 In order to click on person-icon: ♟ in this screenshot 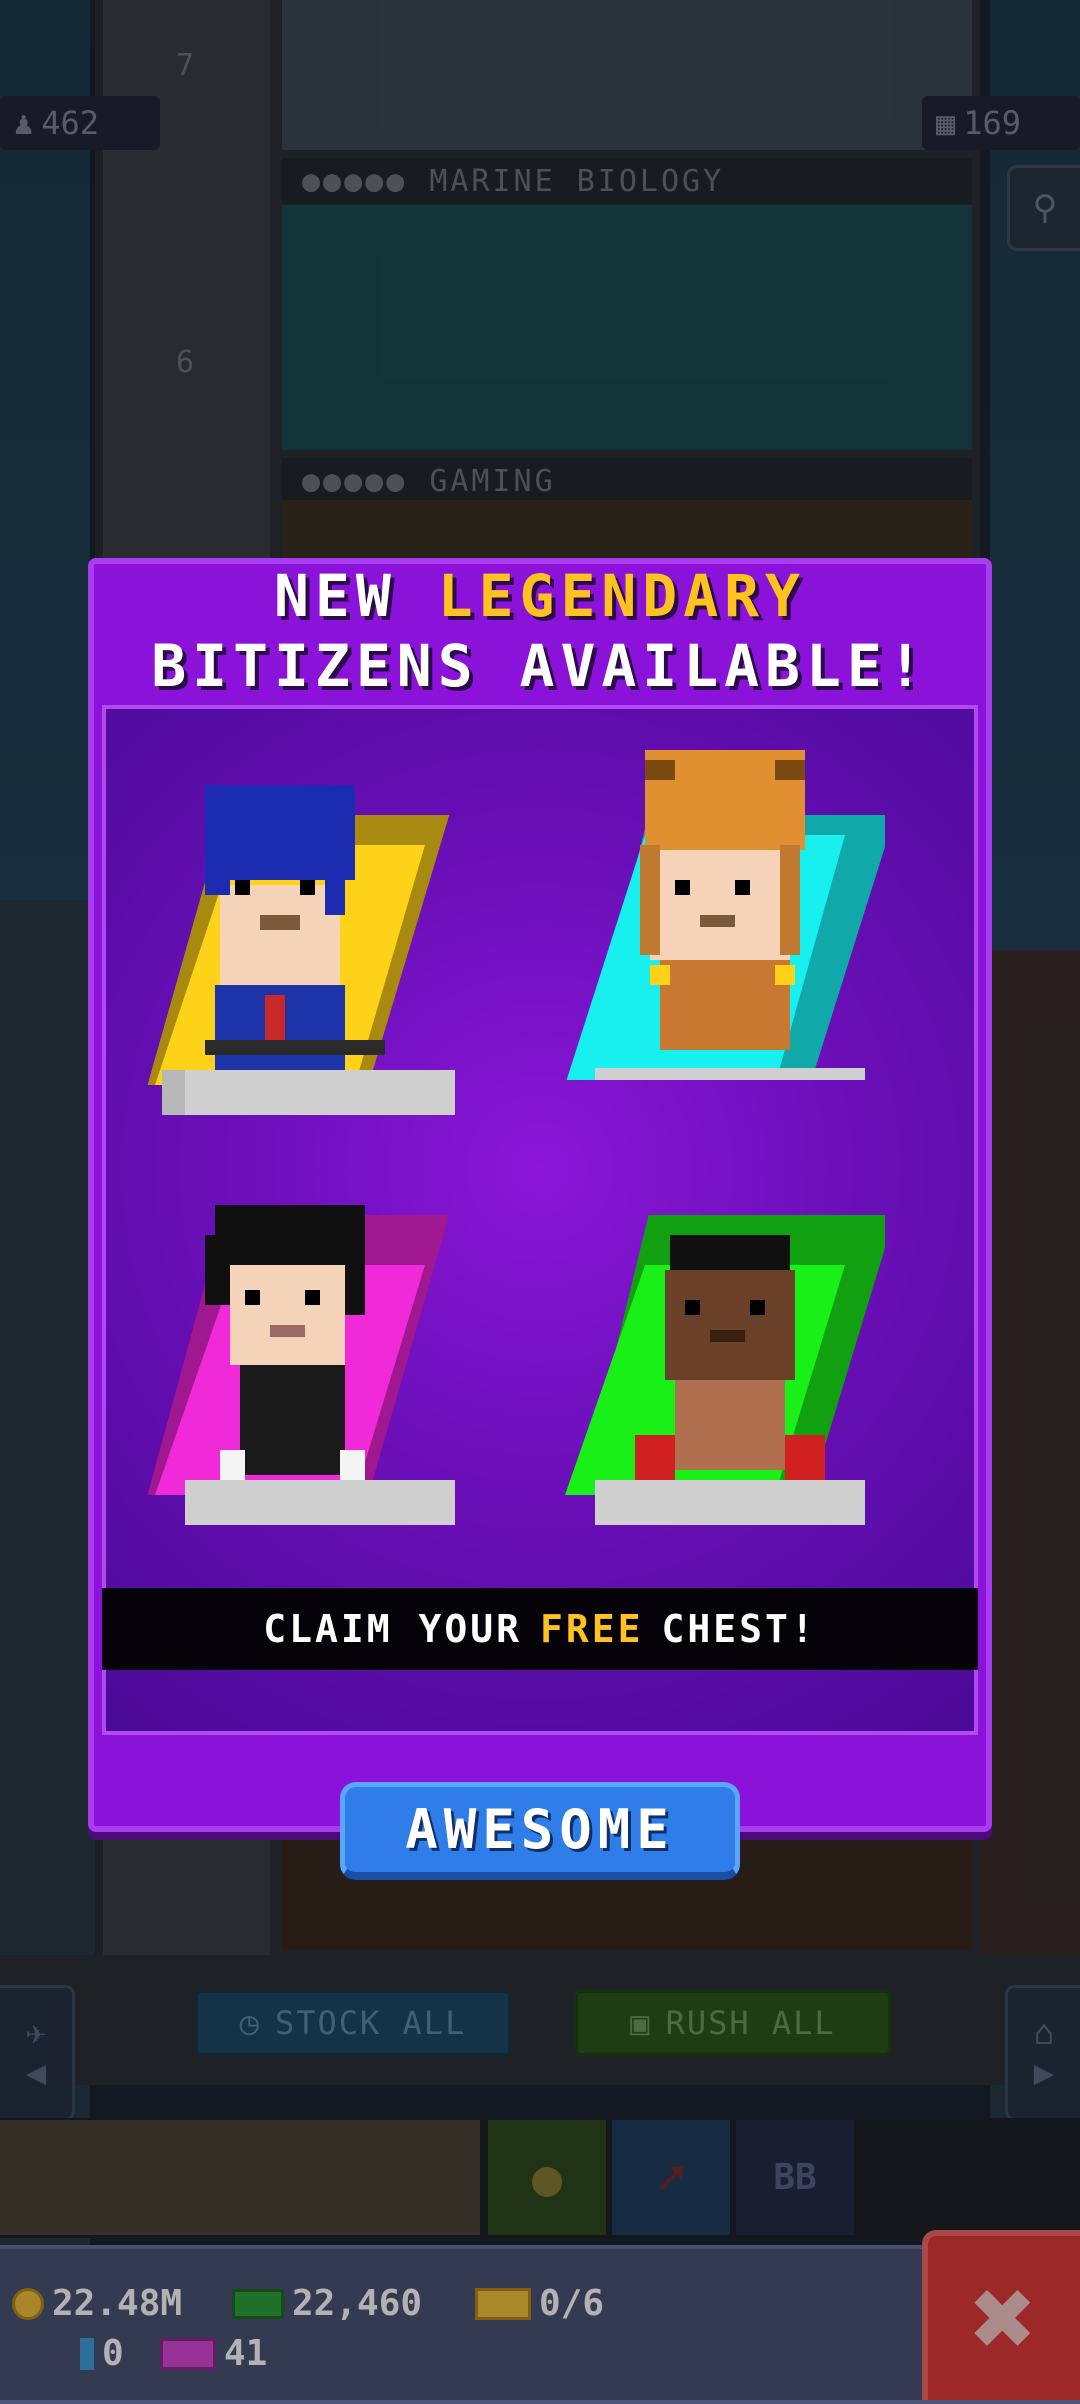, I will do `click(24, 123)`.